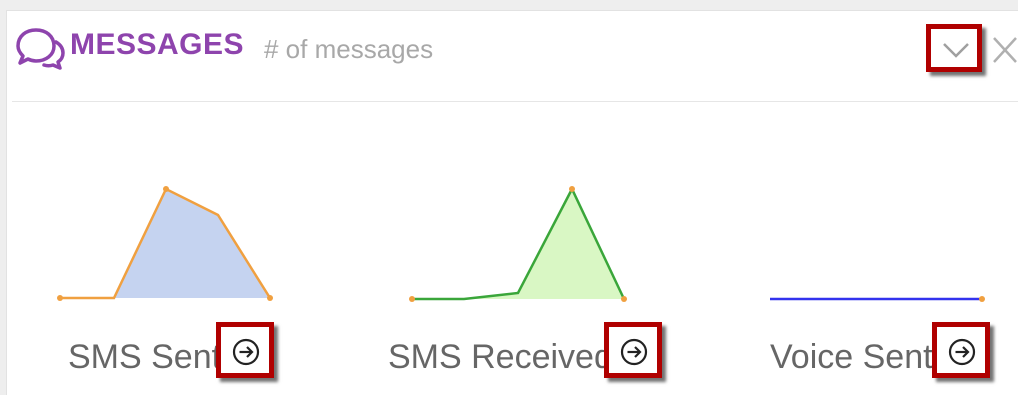 The width and height of the screenshot is (1018, 395). I want to click on chat-bubbles-icon, so click(40, 49).